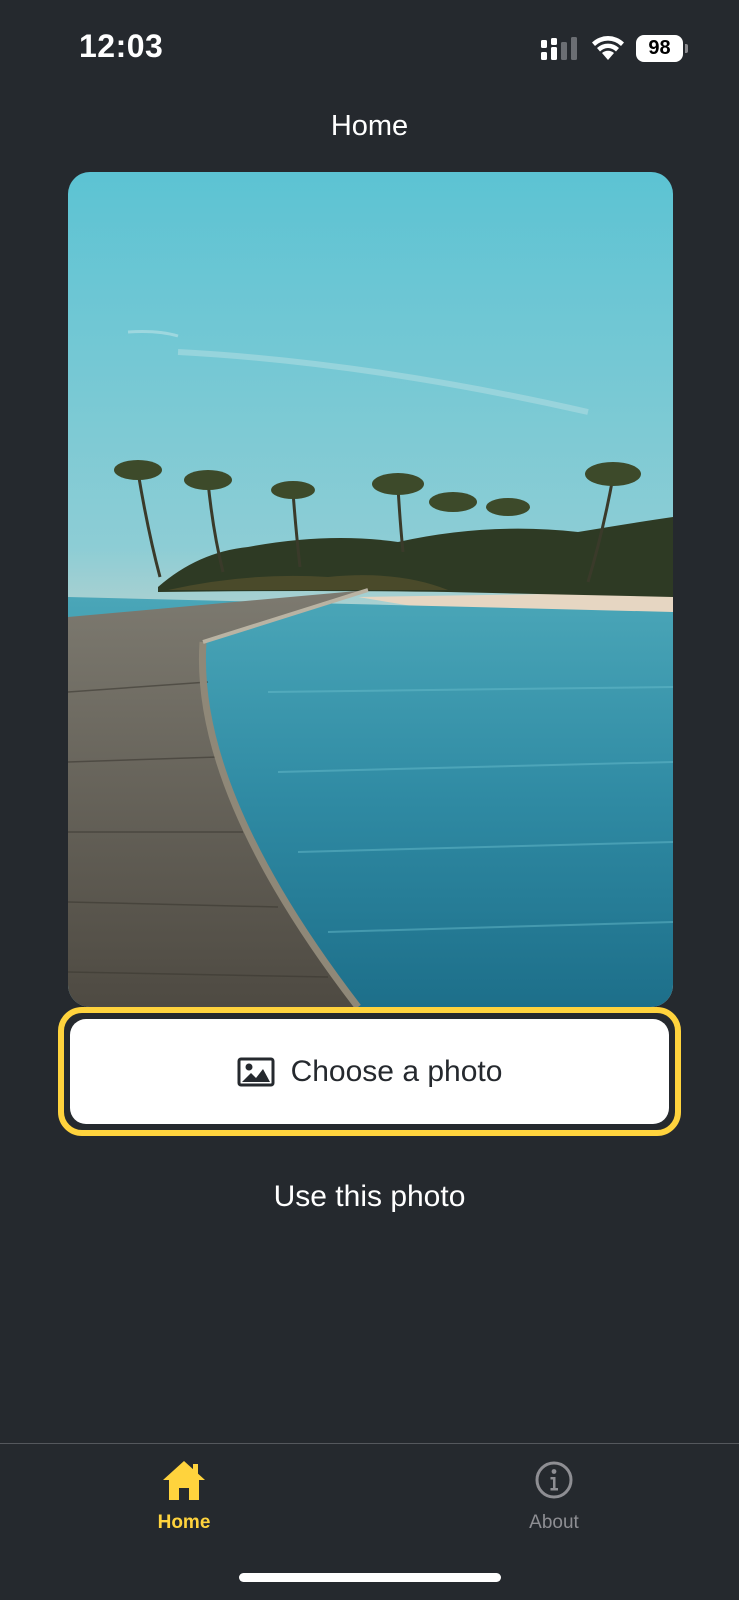  Describe the element at coordinates (369, 126) in the screenshot. I see `page-title: Home` at that location.